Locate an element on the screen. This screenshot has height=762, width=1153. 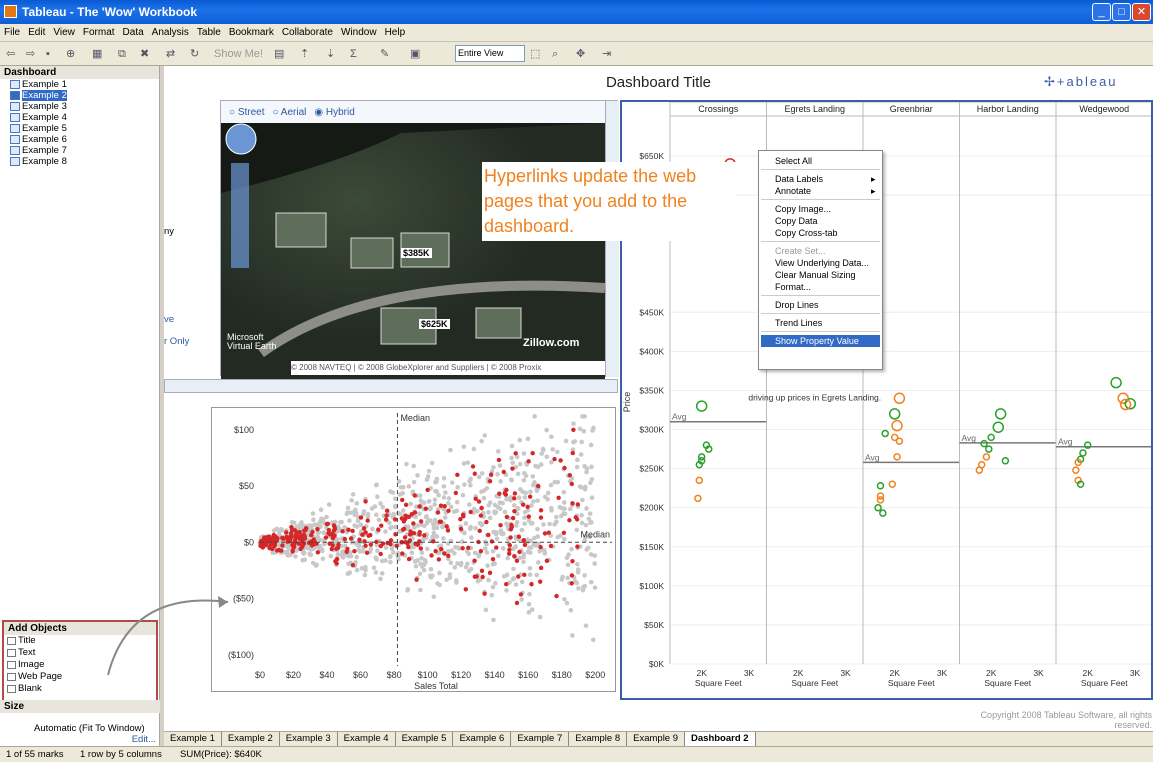
totals-icon: Σ is located at coordinates (353, 54).